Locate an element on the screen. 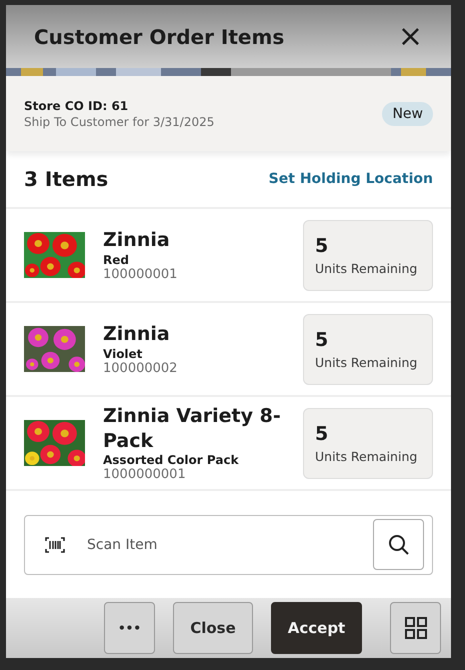 The image size is (465, 670). grid-icon is located at coordinates (416, 628).